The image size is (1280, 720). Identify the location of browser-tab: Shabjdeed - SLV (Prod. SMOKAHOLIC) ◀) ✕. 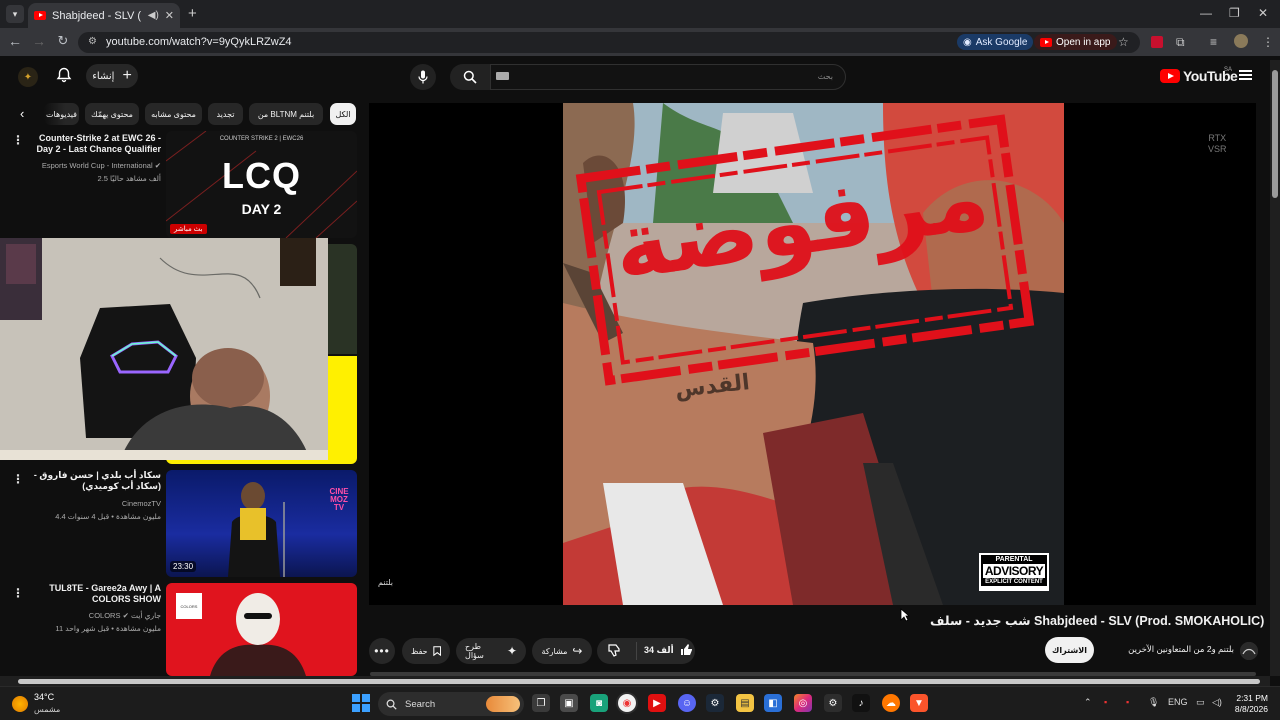
(104, 15).